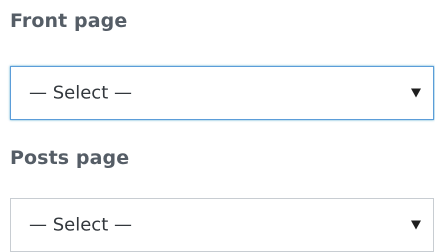  What do you see at coordinates (80, 93) in the screenshot?
I see `front-page-selected-value: — Select —` at bounding box center [80, 93].